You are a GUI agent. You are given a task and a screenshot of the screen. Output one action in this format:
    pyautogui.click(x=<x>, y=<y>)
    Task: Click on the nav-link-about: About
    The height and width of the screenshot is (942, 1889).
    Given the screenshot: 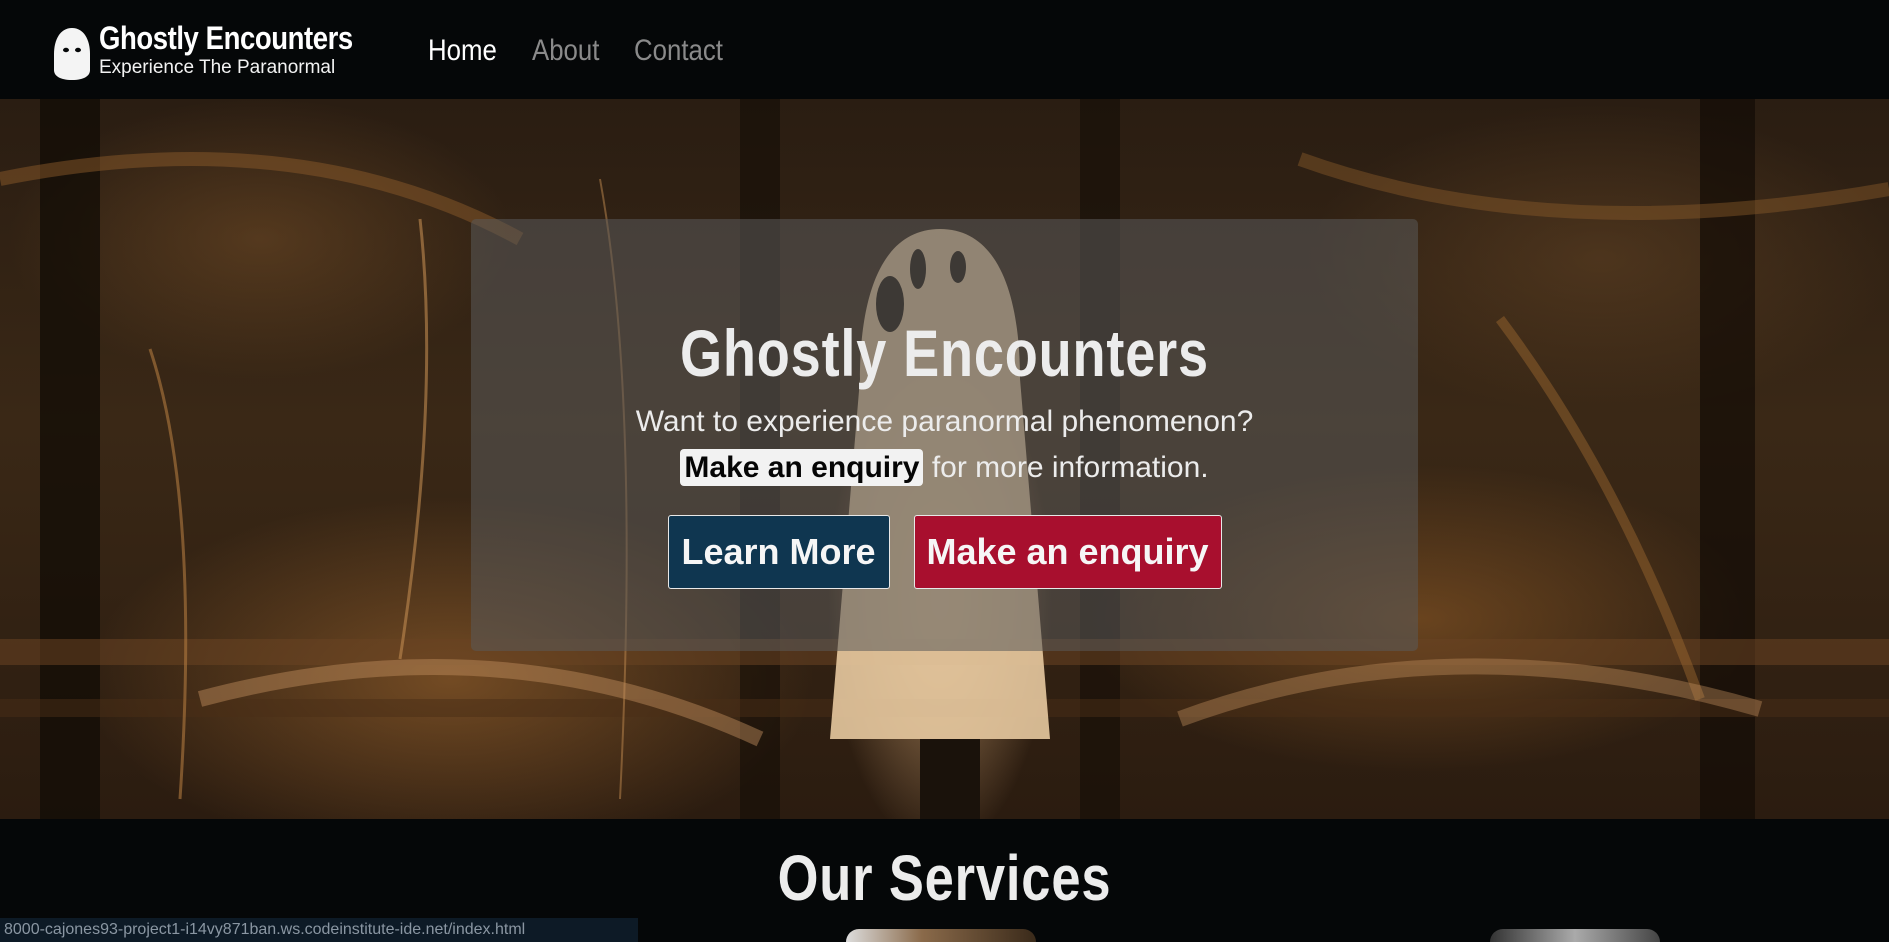 What is the action you would take?
    pyautogui.click(x=565, y=51)
    